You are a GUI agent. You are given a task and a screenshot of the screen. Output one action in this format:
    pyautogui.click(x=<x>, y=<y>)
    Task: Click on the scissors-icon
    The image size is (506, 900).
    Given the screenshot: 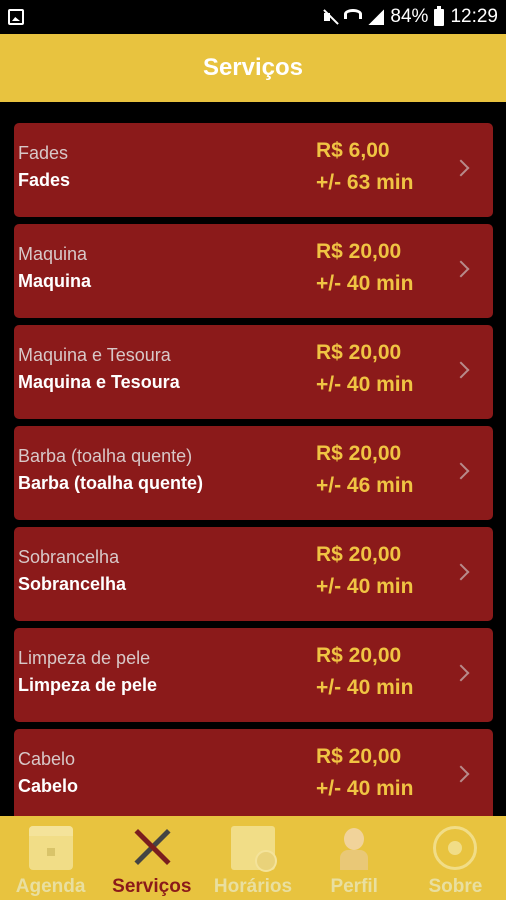 What is the action you would take?
    pyautogui.click(x=152, y=848)
    